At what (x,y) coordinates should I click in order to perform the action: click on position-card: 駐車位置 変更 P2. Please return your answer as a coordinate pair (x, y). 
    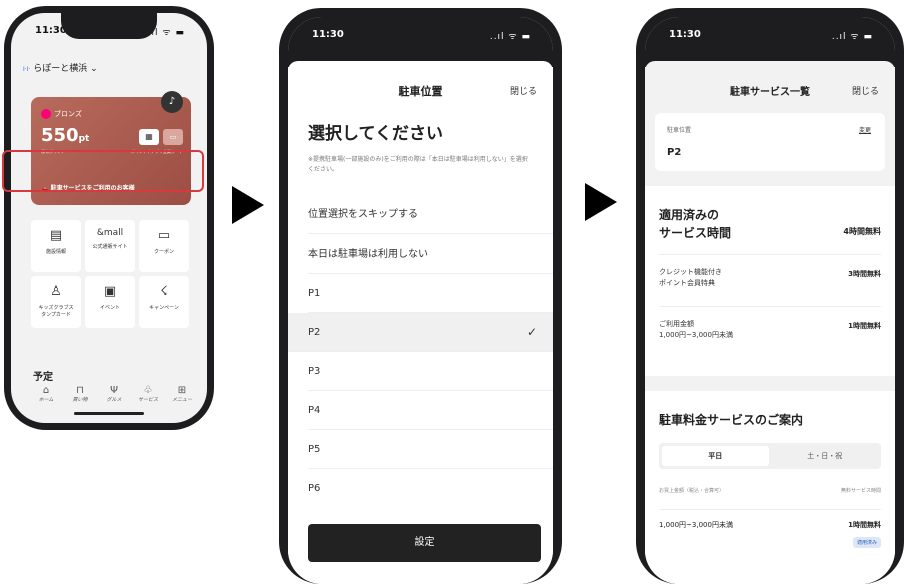
    Looking at the image, I should click on (770, 142).